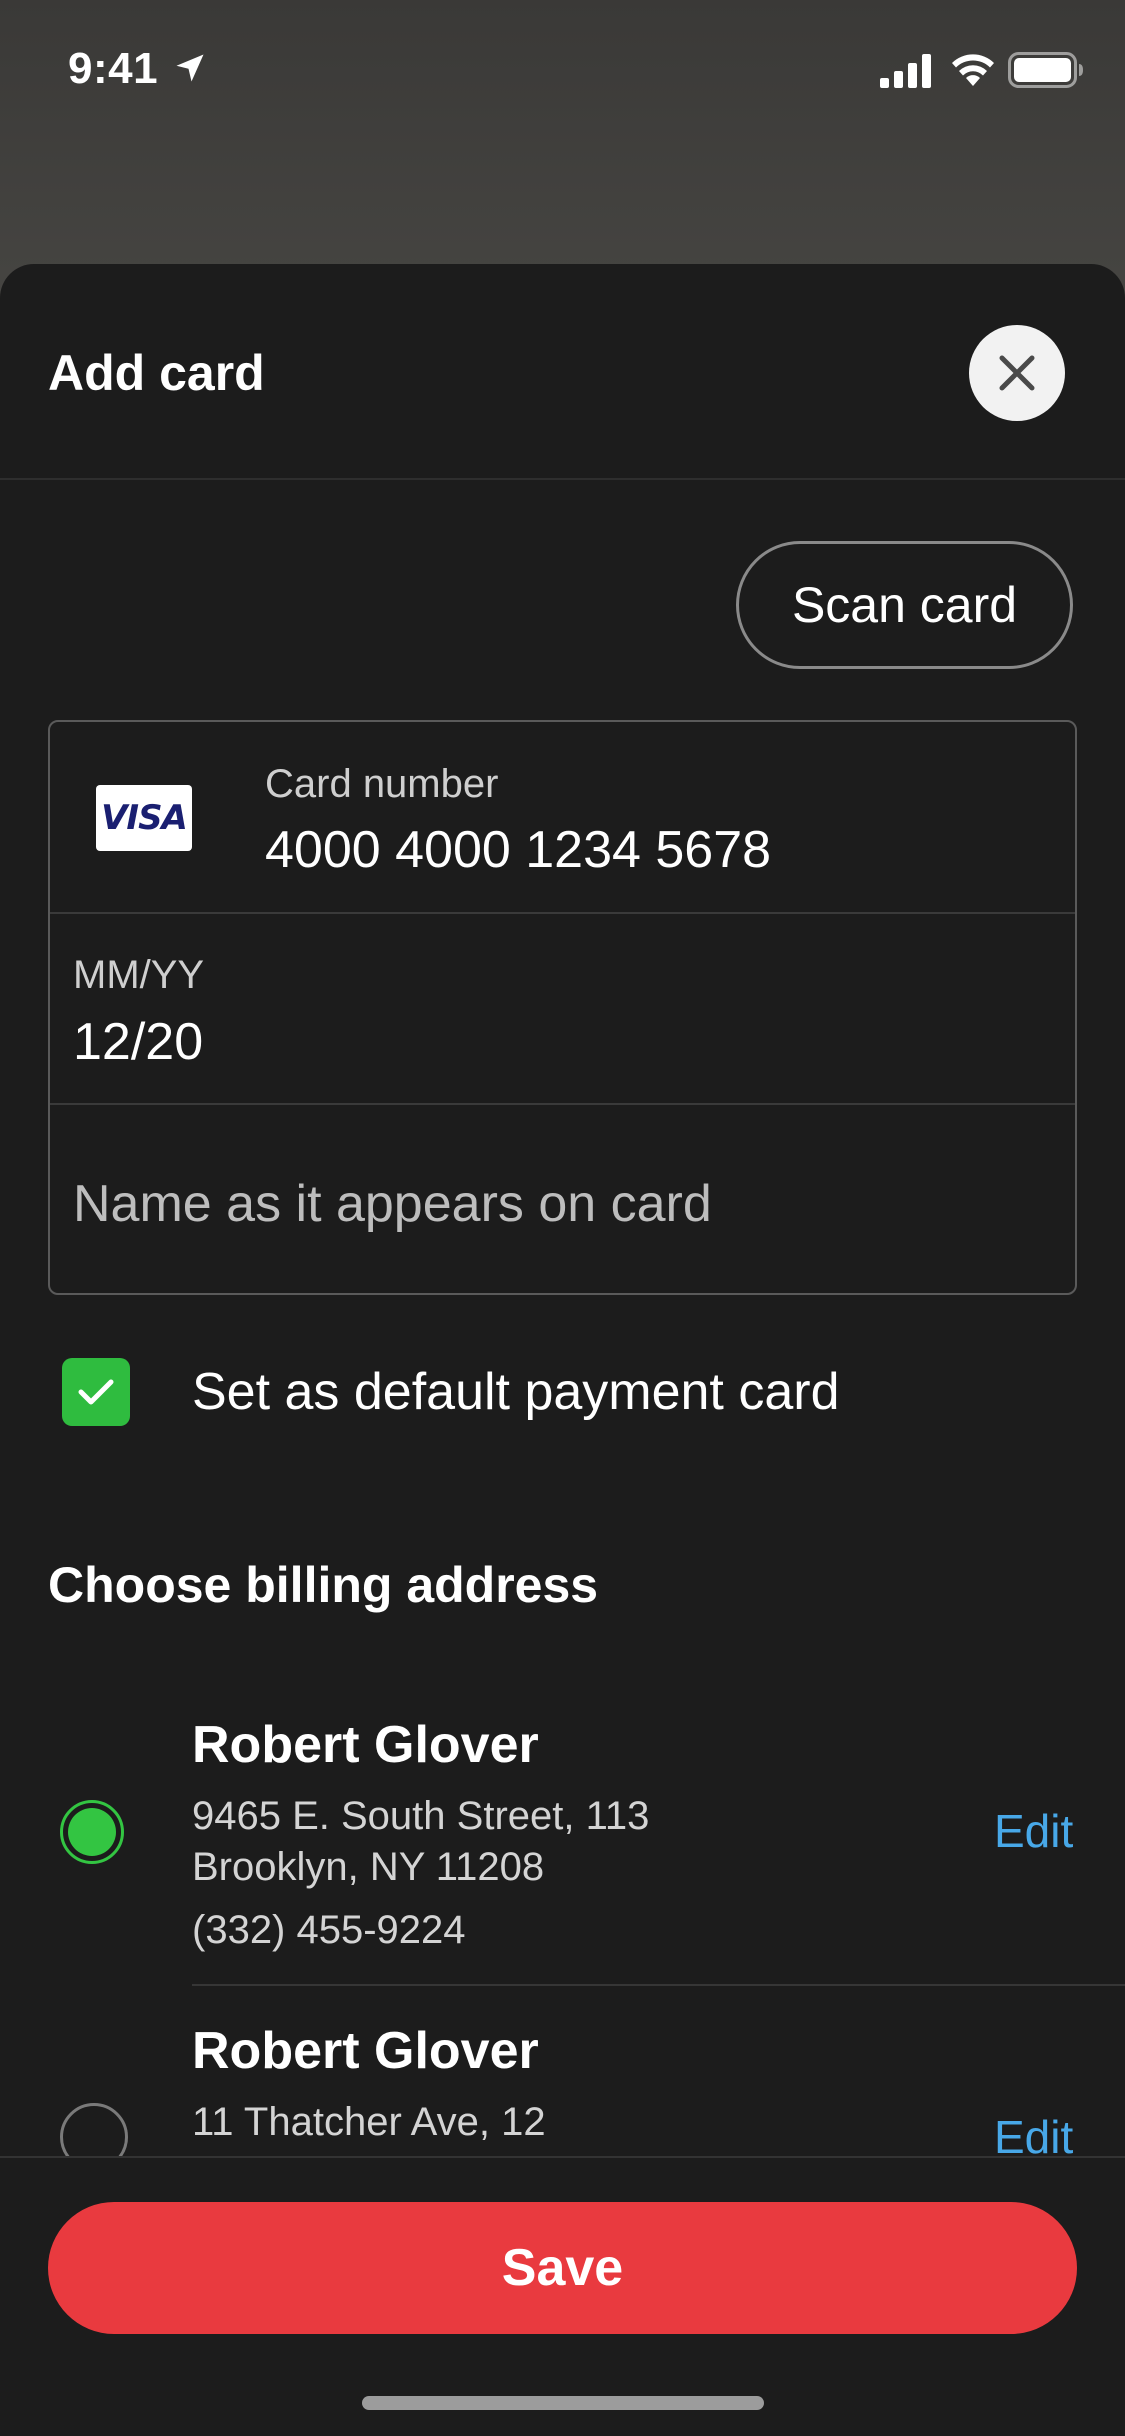 This screenshot has width=1125, height=2436. Describe the element at coordinates (973, 70) in the screenshot. I see `wifi-icon` at that location.